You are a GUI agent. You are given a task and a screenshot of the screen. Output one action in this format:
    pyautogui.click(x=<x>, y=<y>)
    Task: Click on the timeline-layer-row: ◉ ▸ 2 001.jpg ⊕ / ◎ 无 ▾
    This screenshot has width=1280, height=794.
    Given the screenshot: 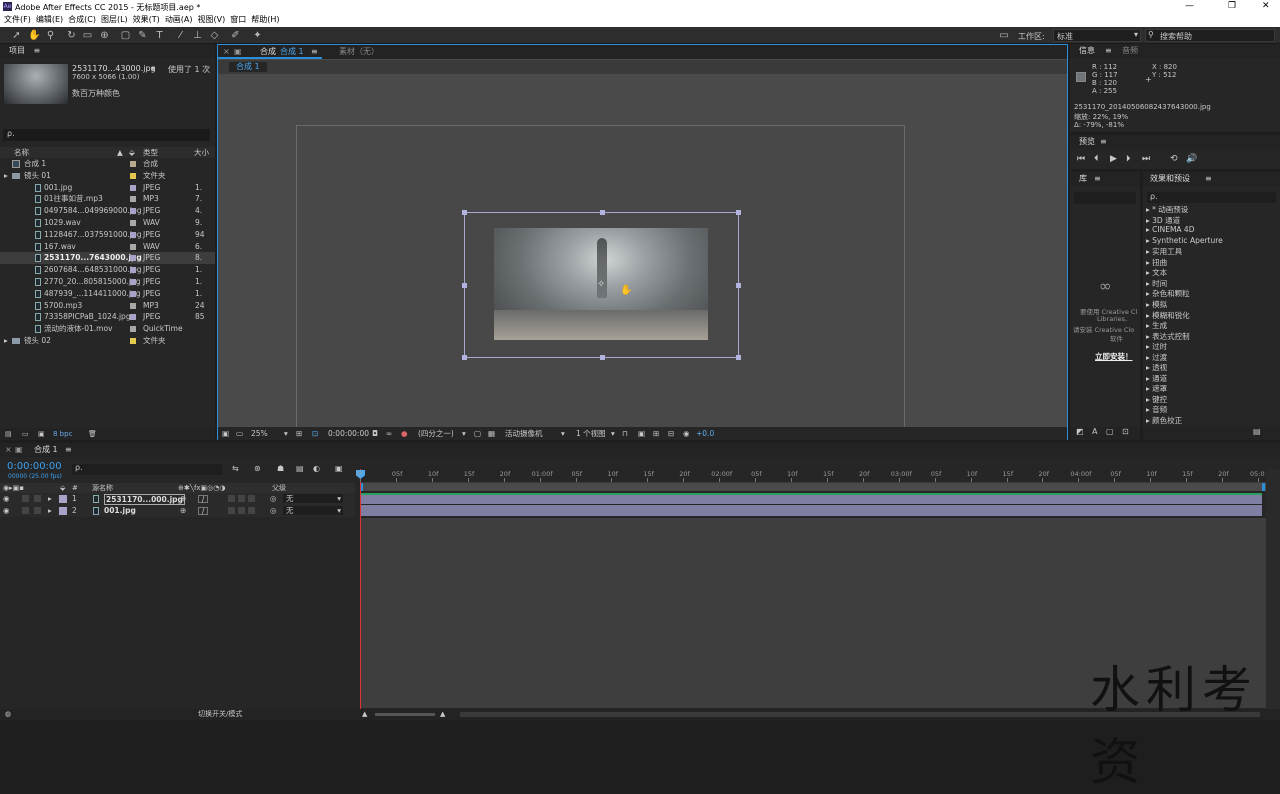 What is the action you would take?
    pyautogui.click(x=177, y=511)
    